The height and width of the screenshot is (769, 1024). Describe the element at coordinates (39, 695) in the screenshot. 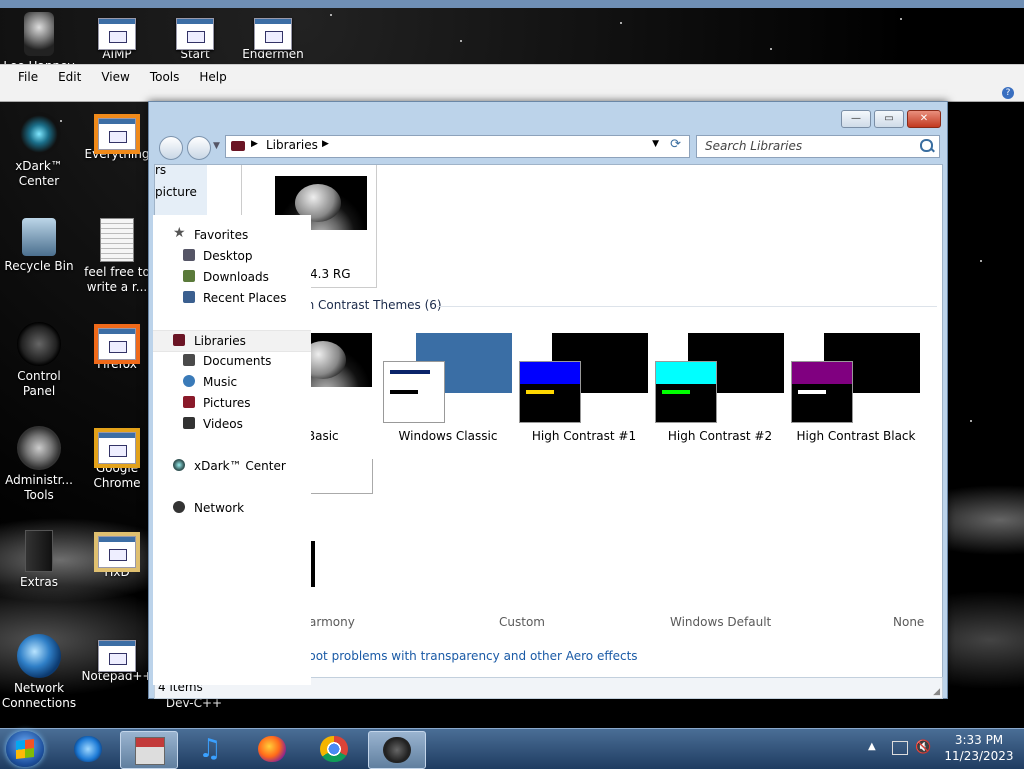

I see `desktop-icon-label: Network Connections` at that location.